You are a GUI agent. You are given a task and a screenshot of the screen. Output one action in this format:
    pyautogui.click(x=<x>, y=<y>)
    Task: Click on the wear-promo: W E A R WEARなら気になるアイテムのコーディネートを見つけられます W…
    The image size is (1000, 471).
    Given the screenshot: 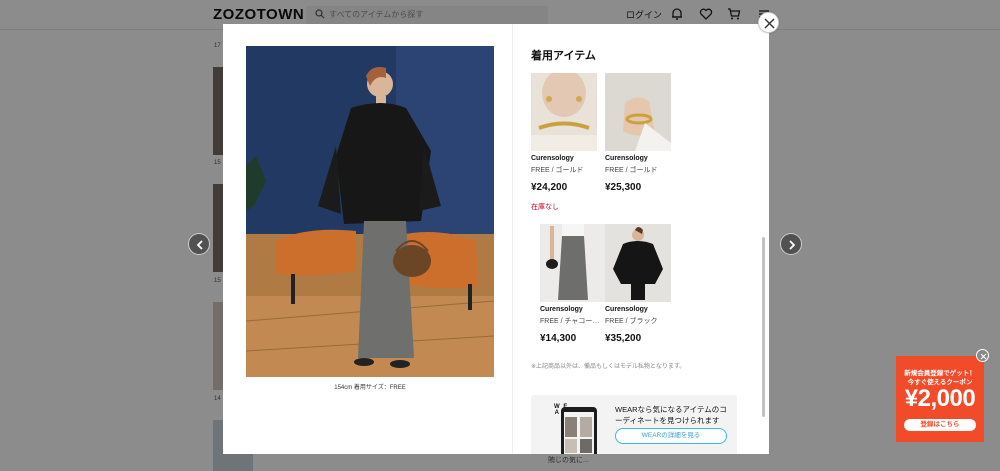 What is the action you would take?
    pyautogui.click(x=634, y=424)
    